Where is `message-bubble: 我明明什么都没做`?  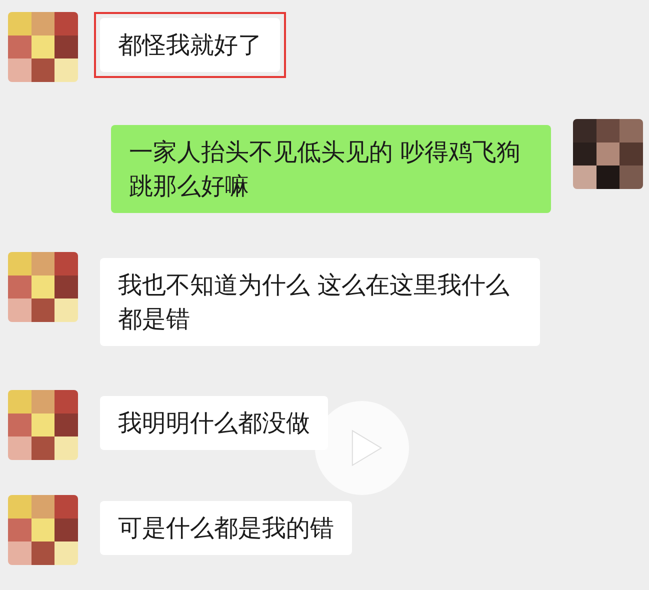 message-bubble: 我明明什么都没做 is located at coordinates (214, 423).